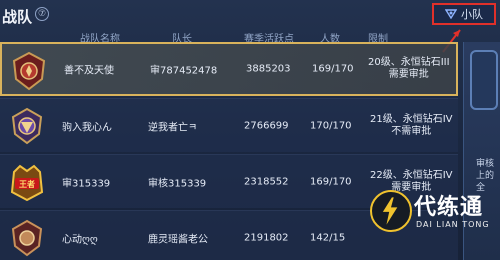  I want to click on restriction-approval: 不需审批, so click(411, 131).